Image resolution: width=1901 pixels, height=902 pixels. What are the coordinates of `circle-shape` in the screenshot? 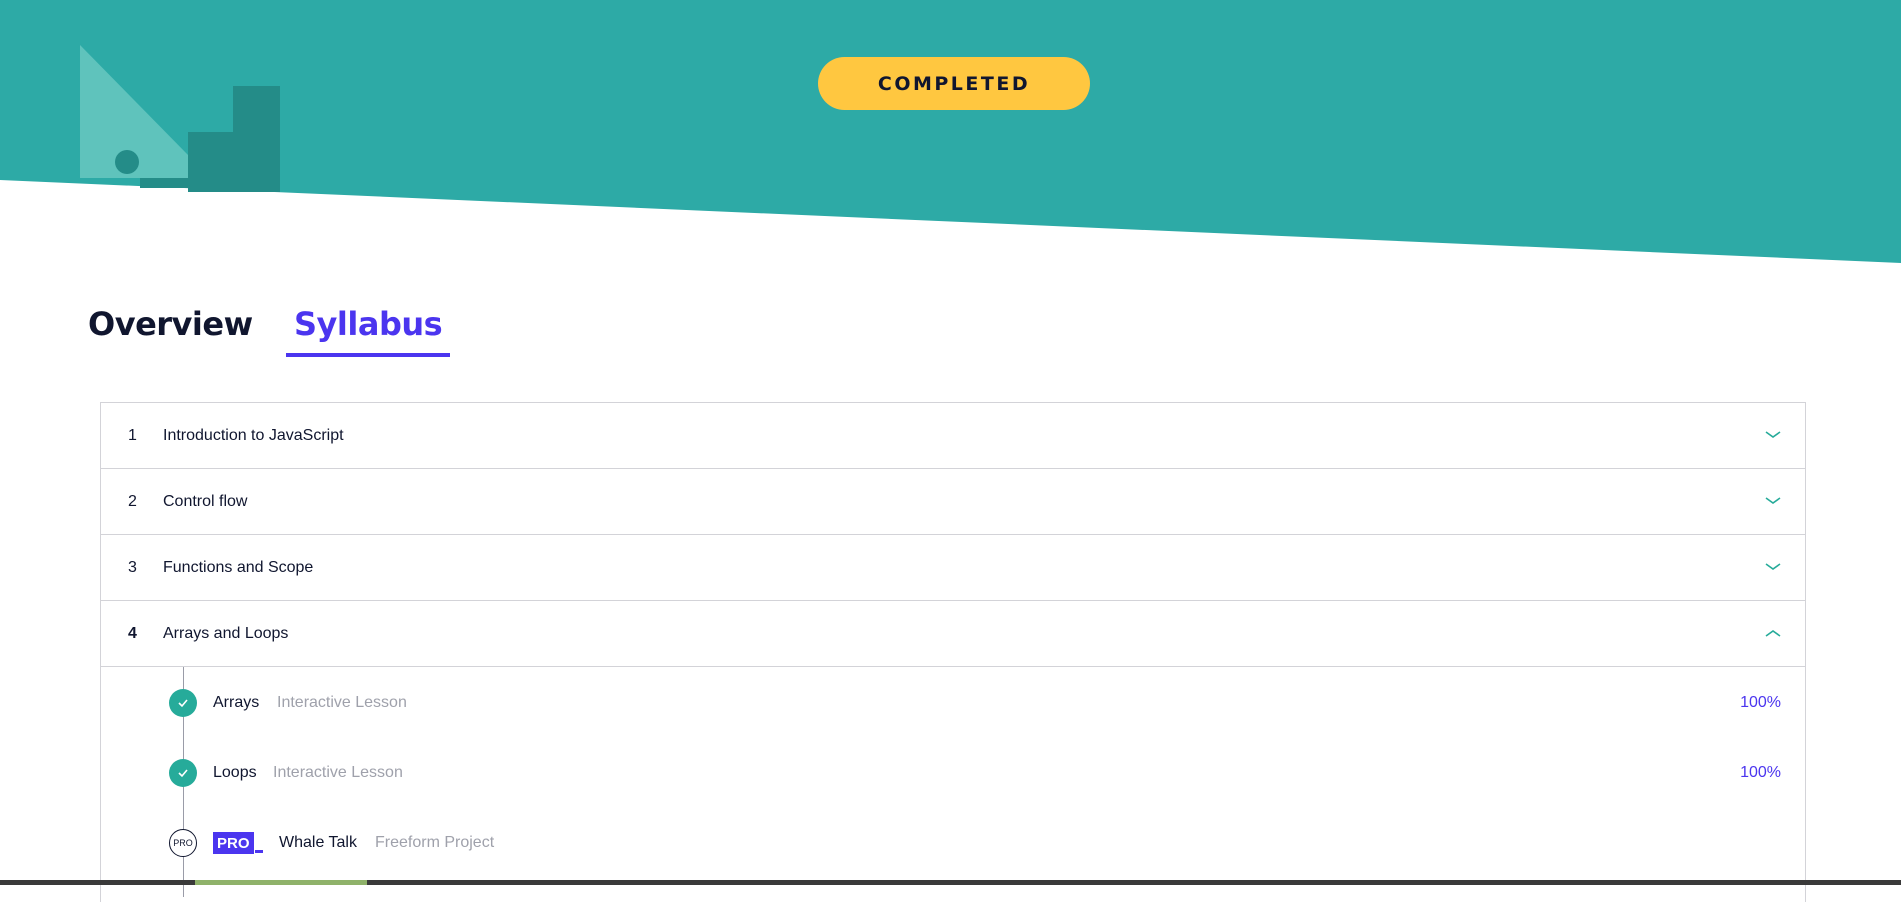 It's located at (127, 162).